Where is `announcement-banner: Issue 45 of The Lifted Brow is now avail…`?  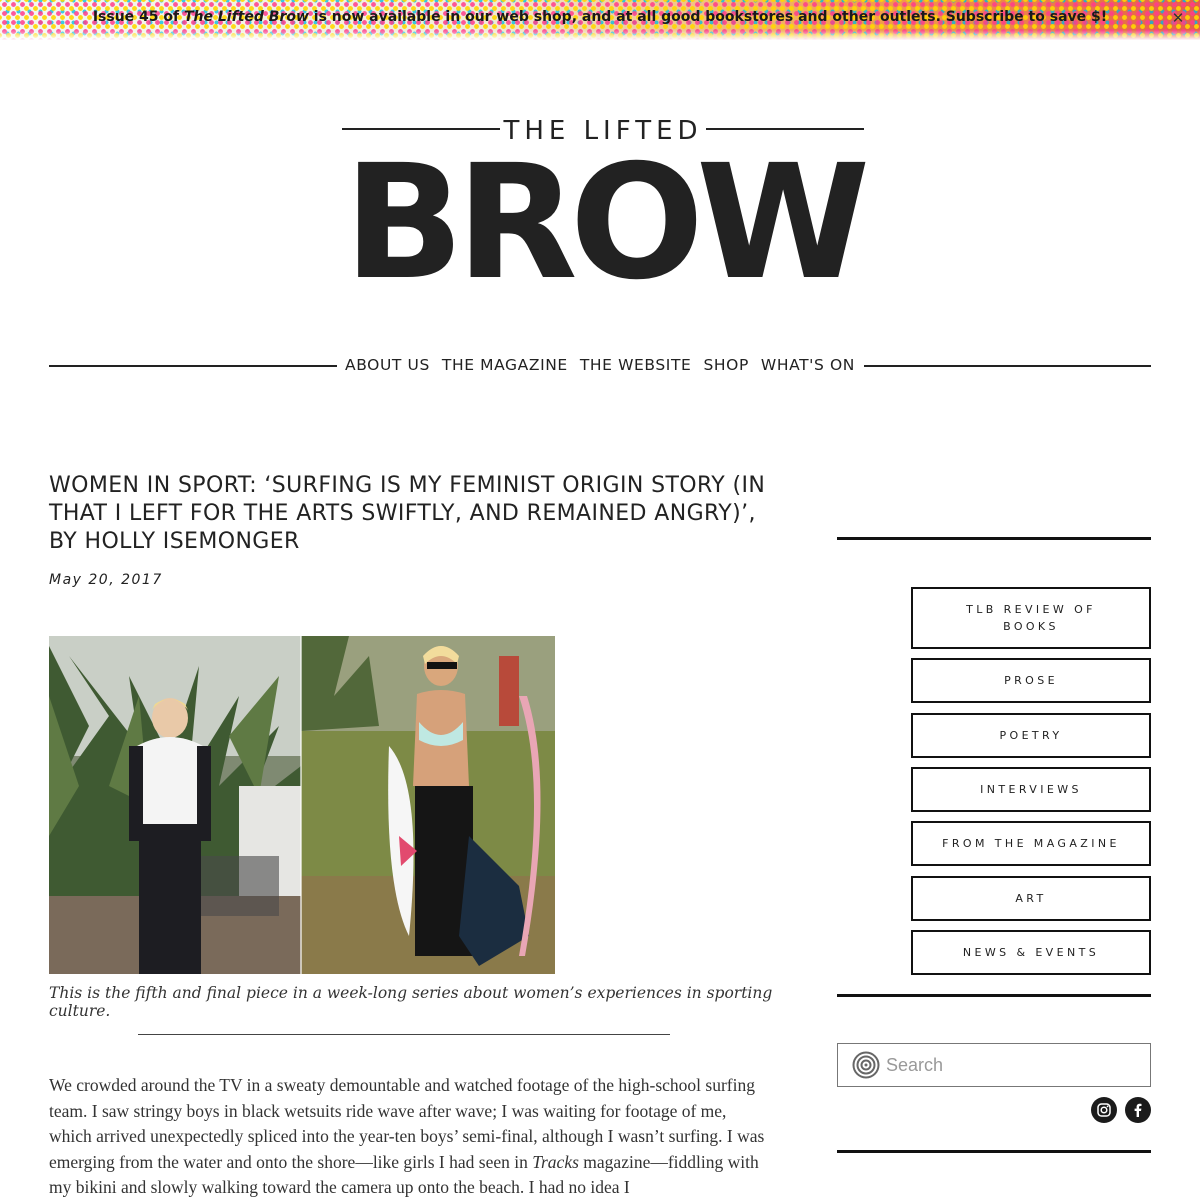 announcement-banner: Issue 45 of The Lifted Brow is now avail… is located at coordinates (600, 20).